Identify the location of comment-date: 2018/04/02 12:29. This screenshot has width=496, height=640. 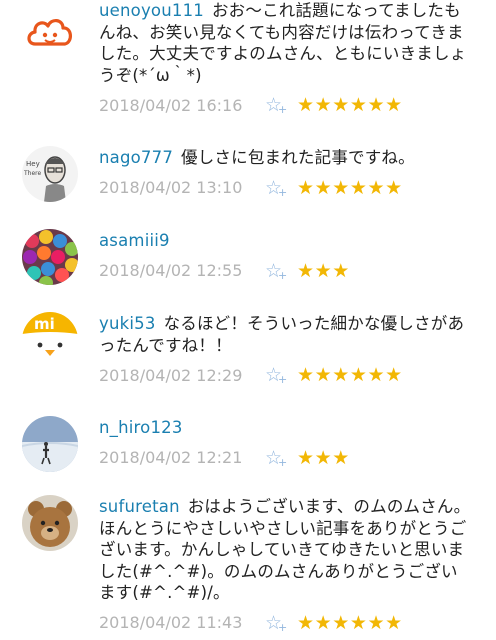
(171, 375).